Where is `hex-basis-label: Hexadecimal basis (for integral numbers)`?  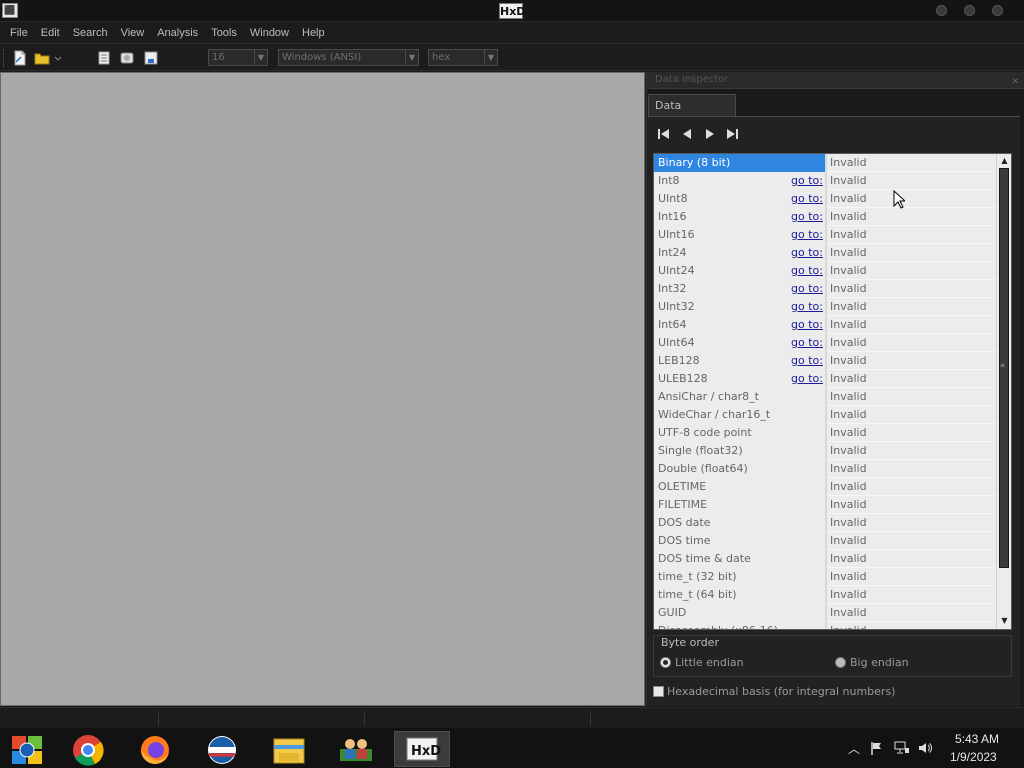
hex-basis-label: Hexadecimal basis (for integral numbers) is located at coordinates (781, 691).